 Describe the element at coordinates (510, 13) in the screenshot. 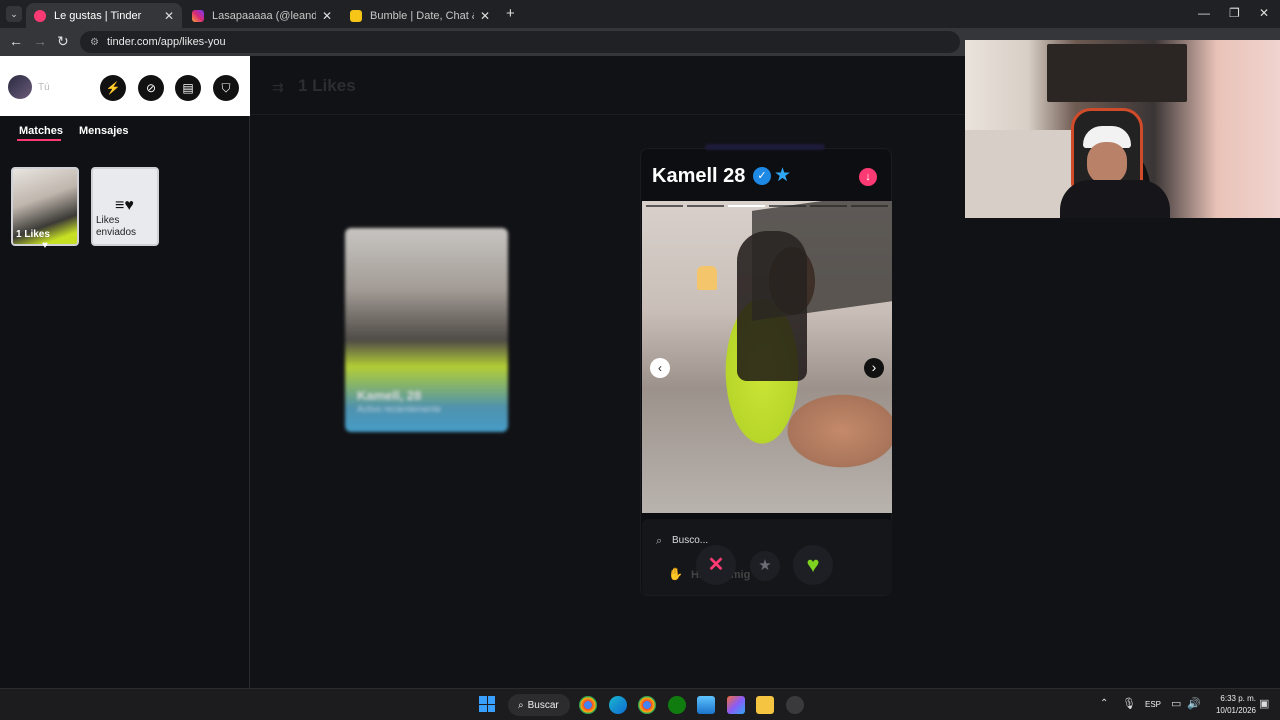

I see `new-tab-button: +` at that location.